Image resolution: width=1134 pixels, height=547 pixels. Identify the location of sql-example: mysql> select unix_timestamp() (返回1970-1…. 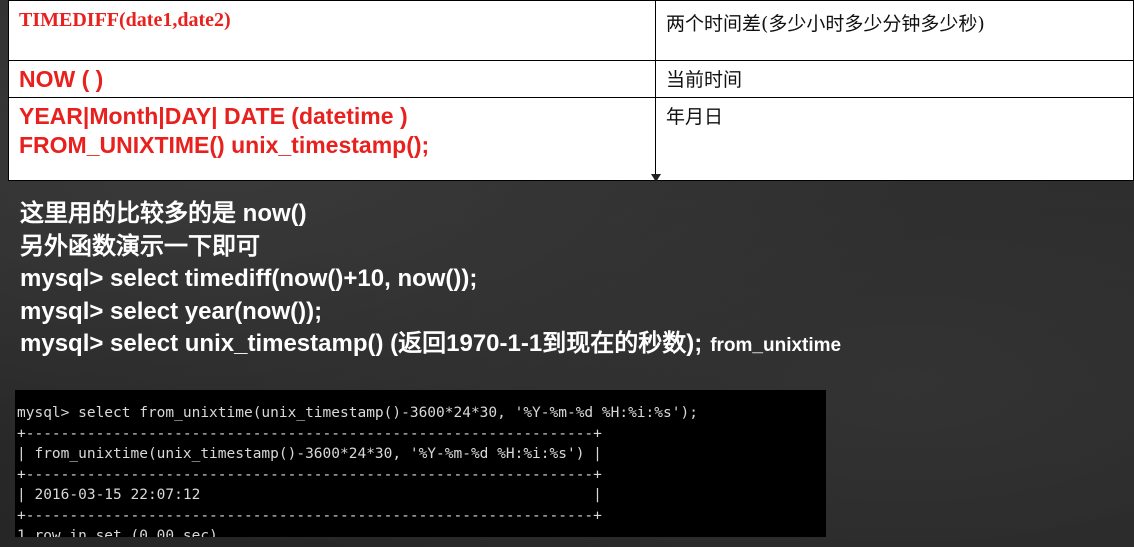
(430, 345).